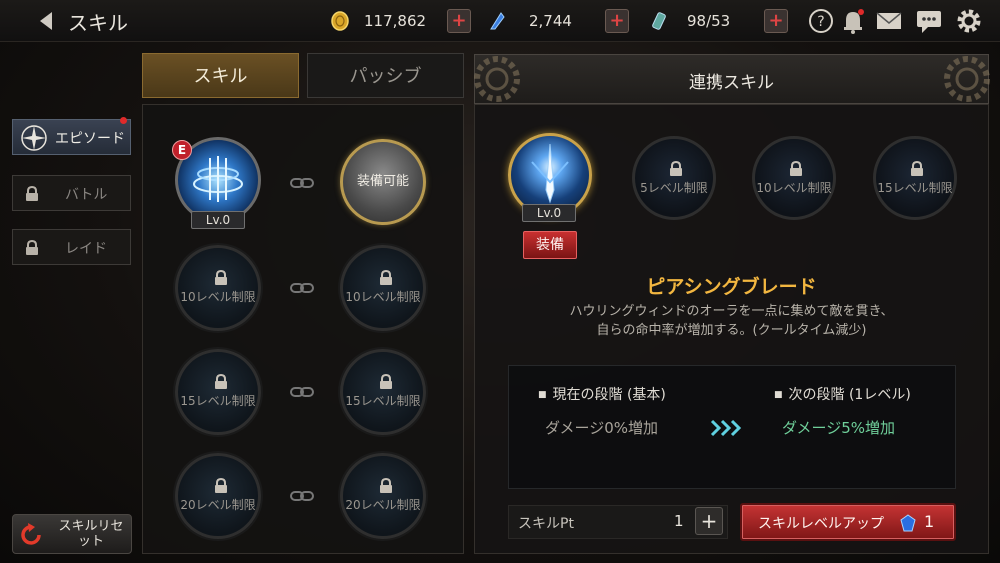 This screenshot has width=1000, height=563. I want to click on tab-passive: パッシブ, so click(385, 75).